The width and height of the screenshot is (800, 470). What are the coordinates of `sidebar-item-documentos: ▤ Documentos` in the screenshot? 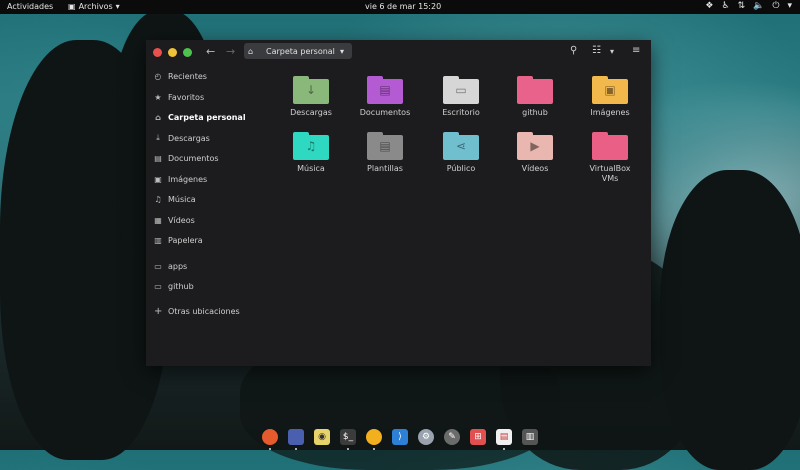 It's located at (186, 158).